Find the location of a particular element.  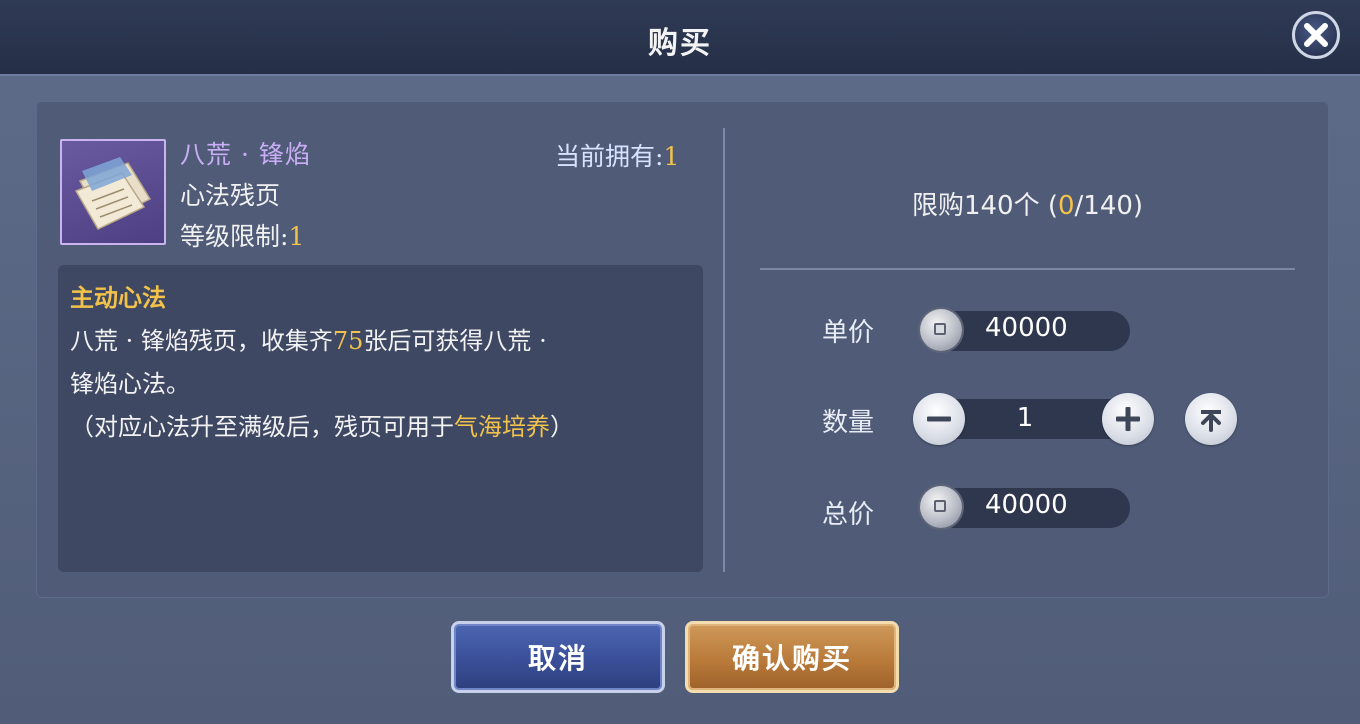

quantity-label: 数量 is located at coordinates (848, 423).